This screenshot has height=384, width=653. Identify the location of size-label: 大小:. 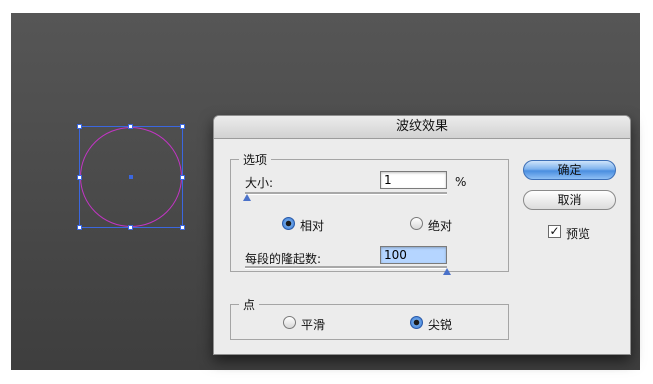
(259, 183).